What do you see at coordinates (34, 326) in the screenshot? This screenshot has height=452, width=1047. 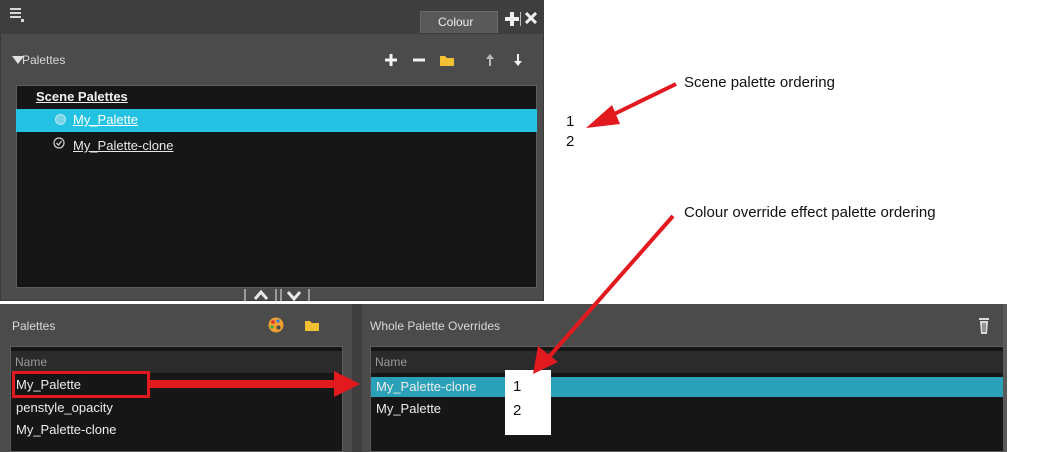 I see `palettes-panel-title: Palettes` at bounding box center [34, 326].